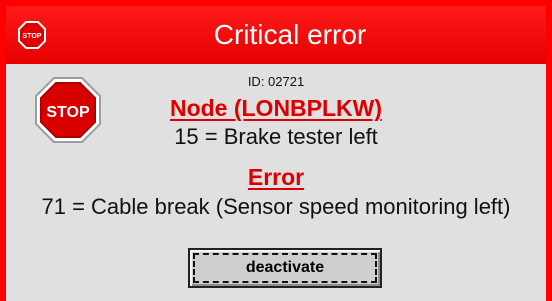  I want to click on node-heading: Node (LONBPLKW), so click(276, 108).